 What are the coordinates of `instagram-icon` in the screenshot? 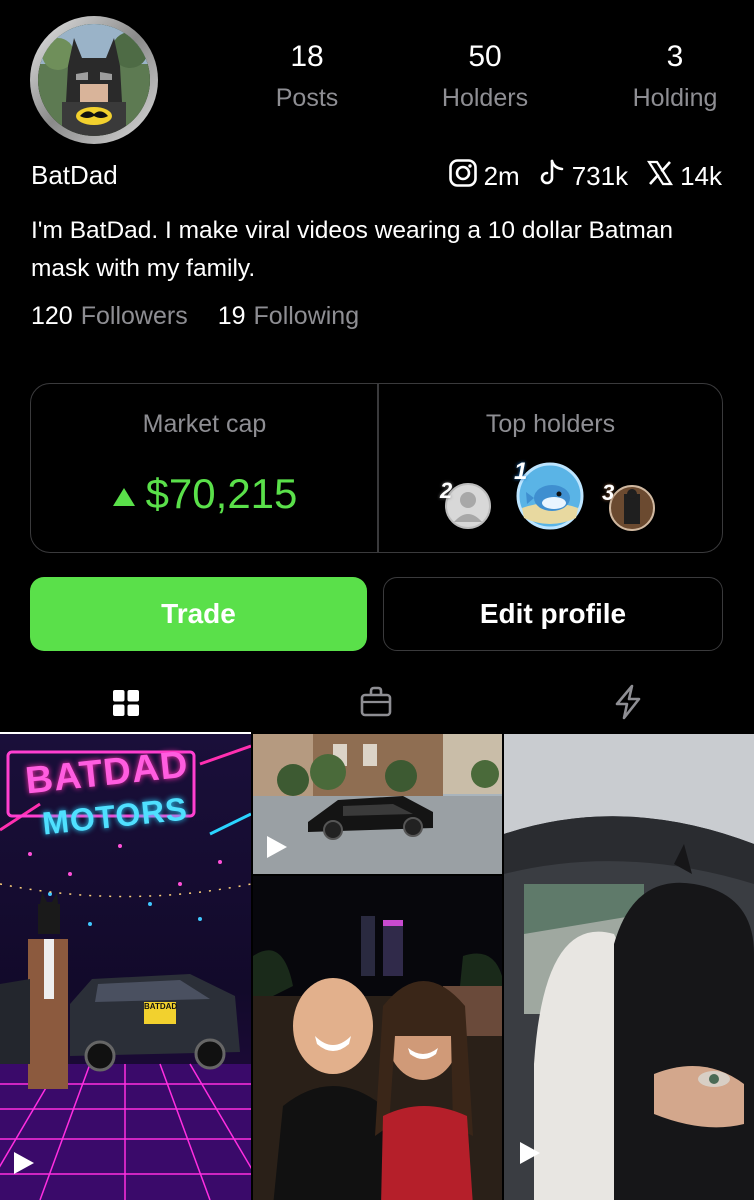 It's located at (463, 176).